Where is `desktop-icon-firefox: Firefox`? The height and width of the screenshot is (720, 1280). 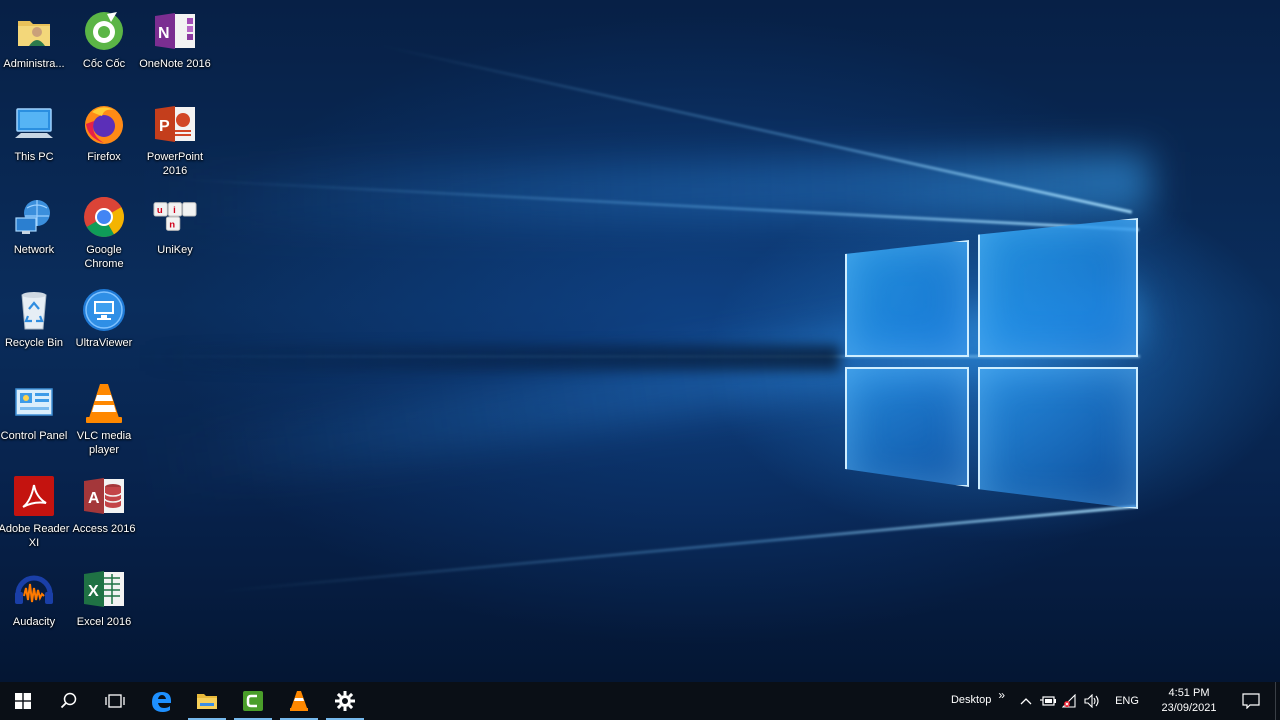 desktop-icon-firefox: Firefox is located at coordinates (104, 139).